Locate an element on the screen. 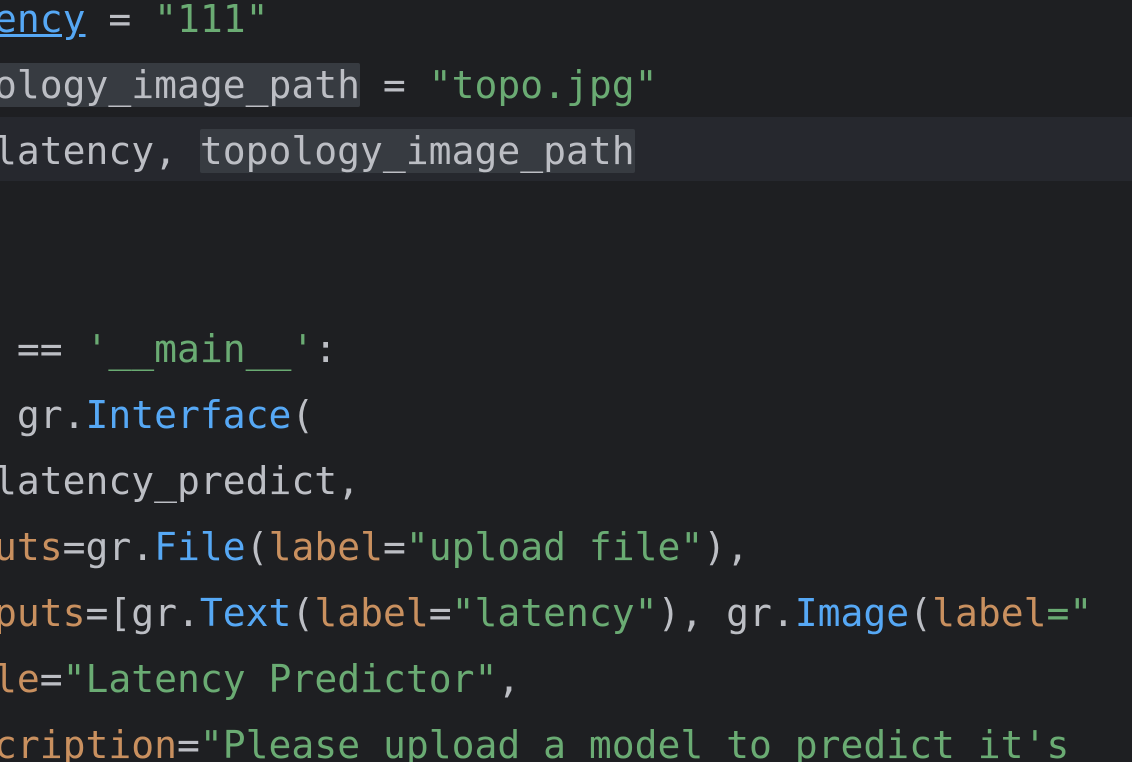 Image resolution: width=1132 pixels, height=762 pixels. code-token: ology_image_path is located at coordinates (180, 85).